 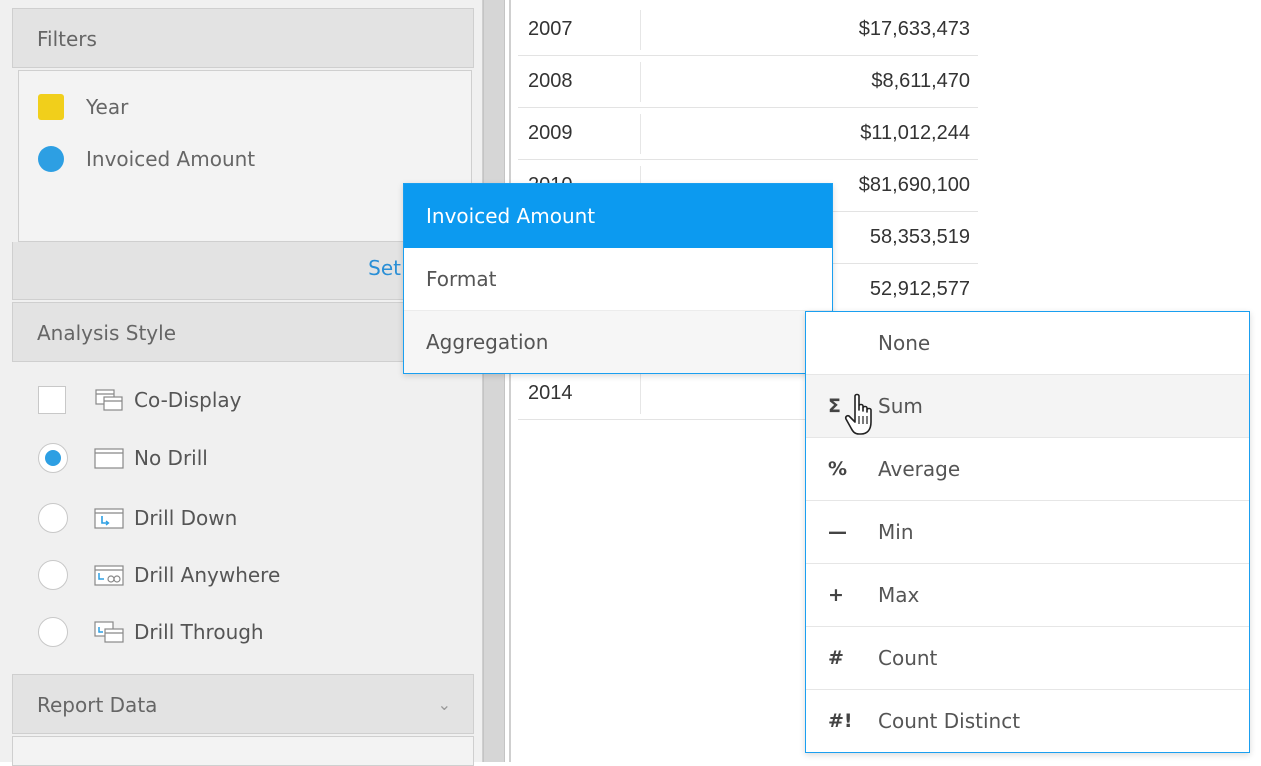 I want to click on drill-through-icon, so click(x=109, y=632).